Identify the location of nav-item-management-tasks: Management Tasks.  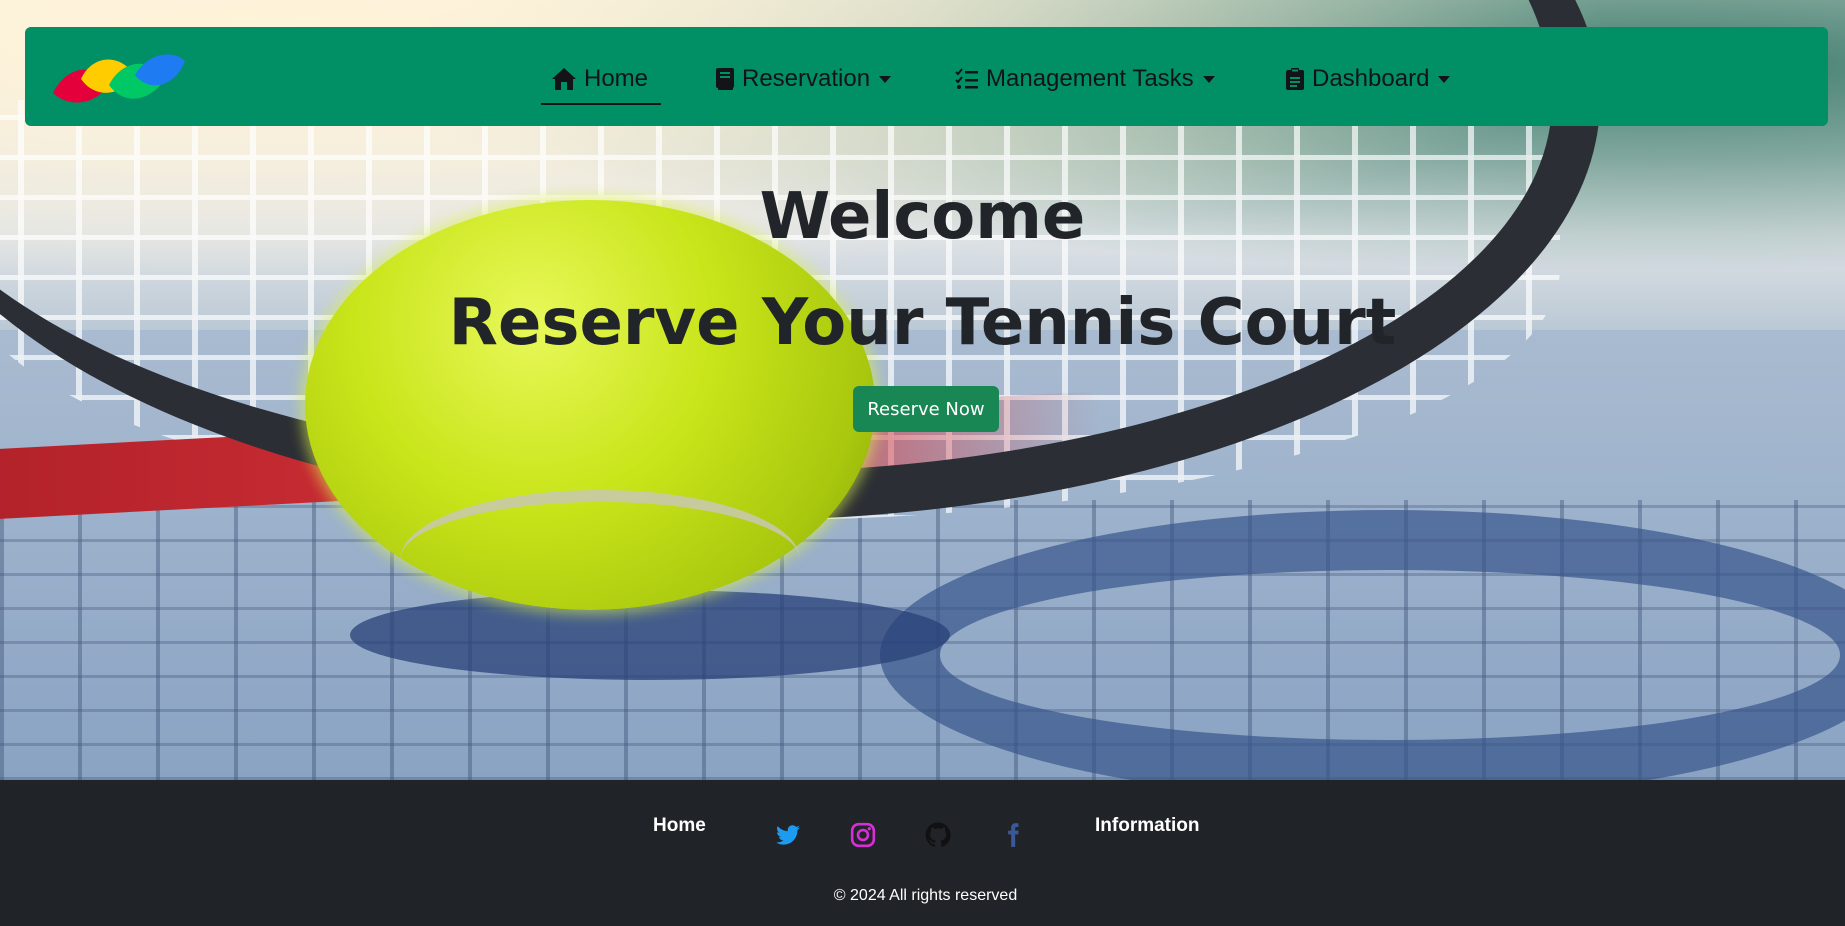
(1085, 79).